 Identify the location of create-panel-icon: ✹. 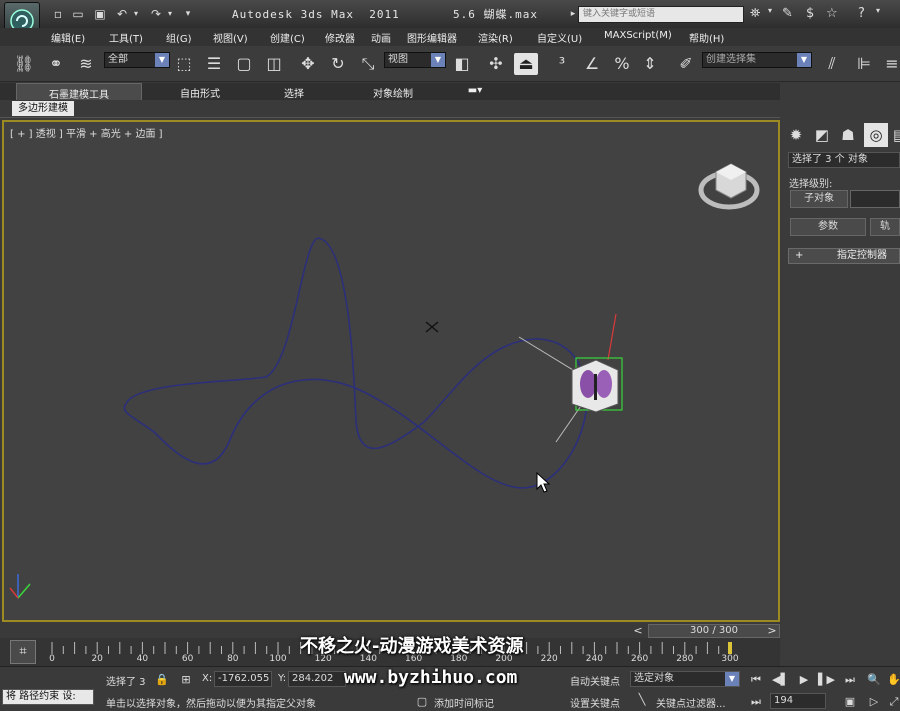
(796, 135).